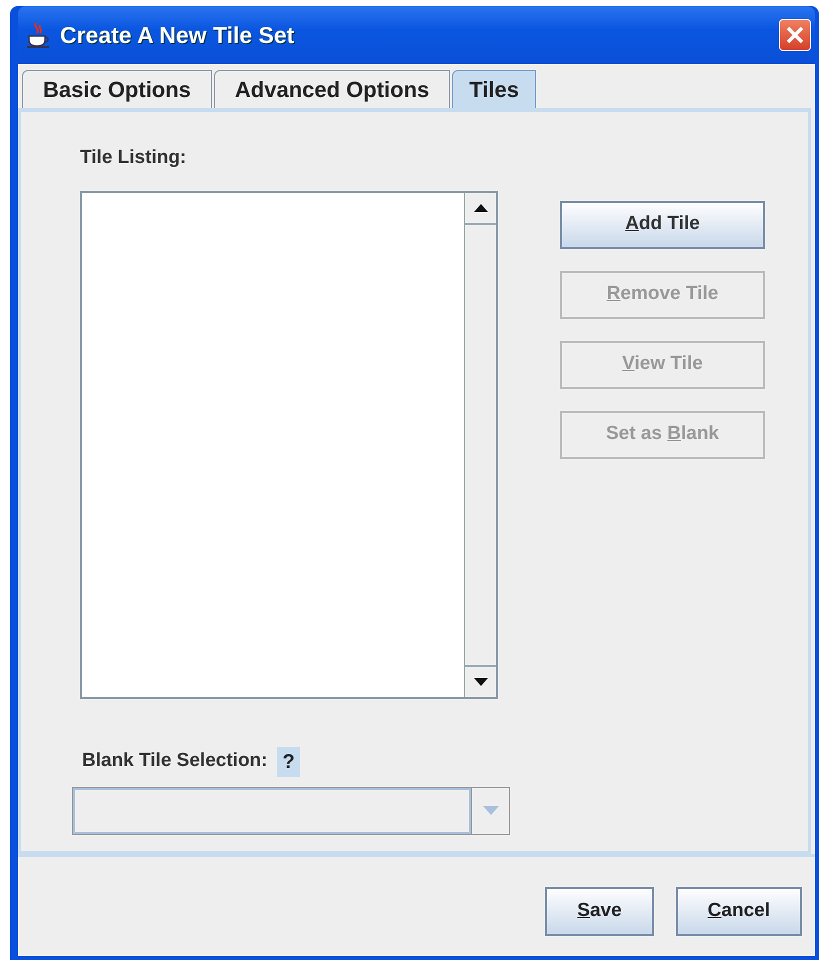 Image resolution: width=819 pixels, height=960 pixels. What do you see at coordinates (739, 911) in the screenshot?
I see `dialog-button: Cancel` at bounding box center [739, 911].